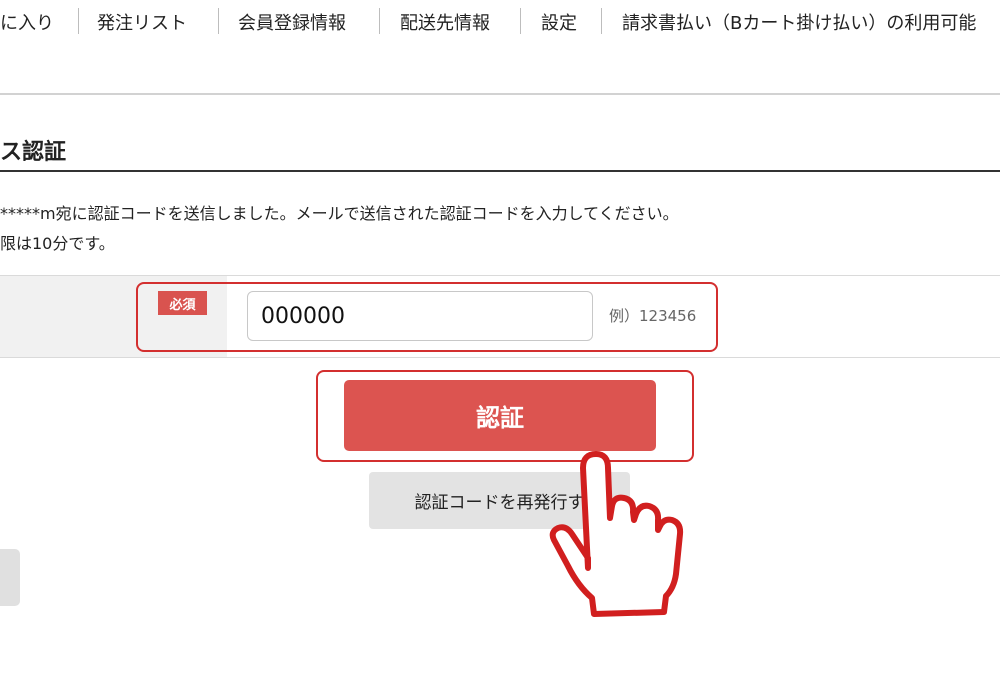 This screenshot has height=691, width=1000. I want to click on header-divider, so click(500, 94).